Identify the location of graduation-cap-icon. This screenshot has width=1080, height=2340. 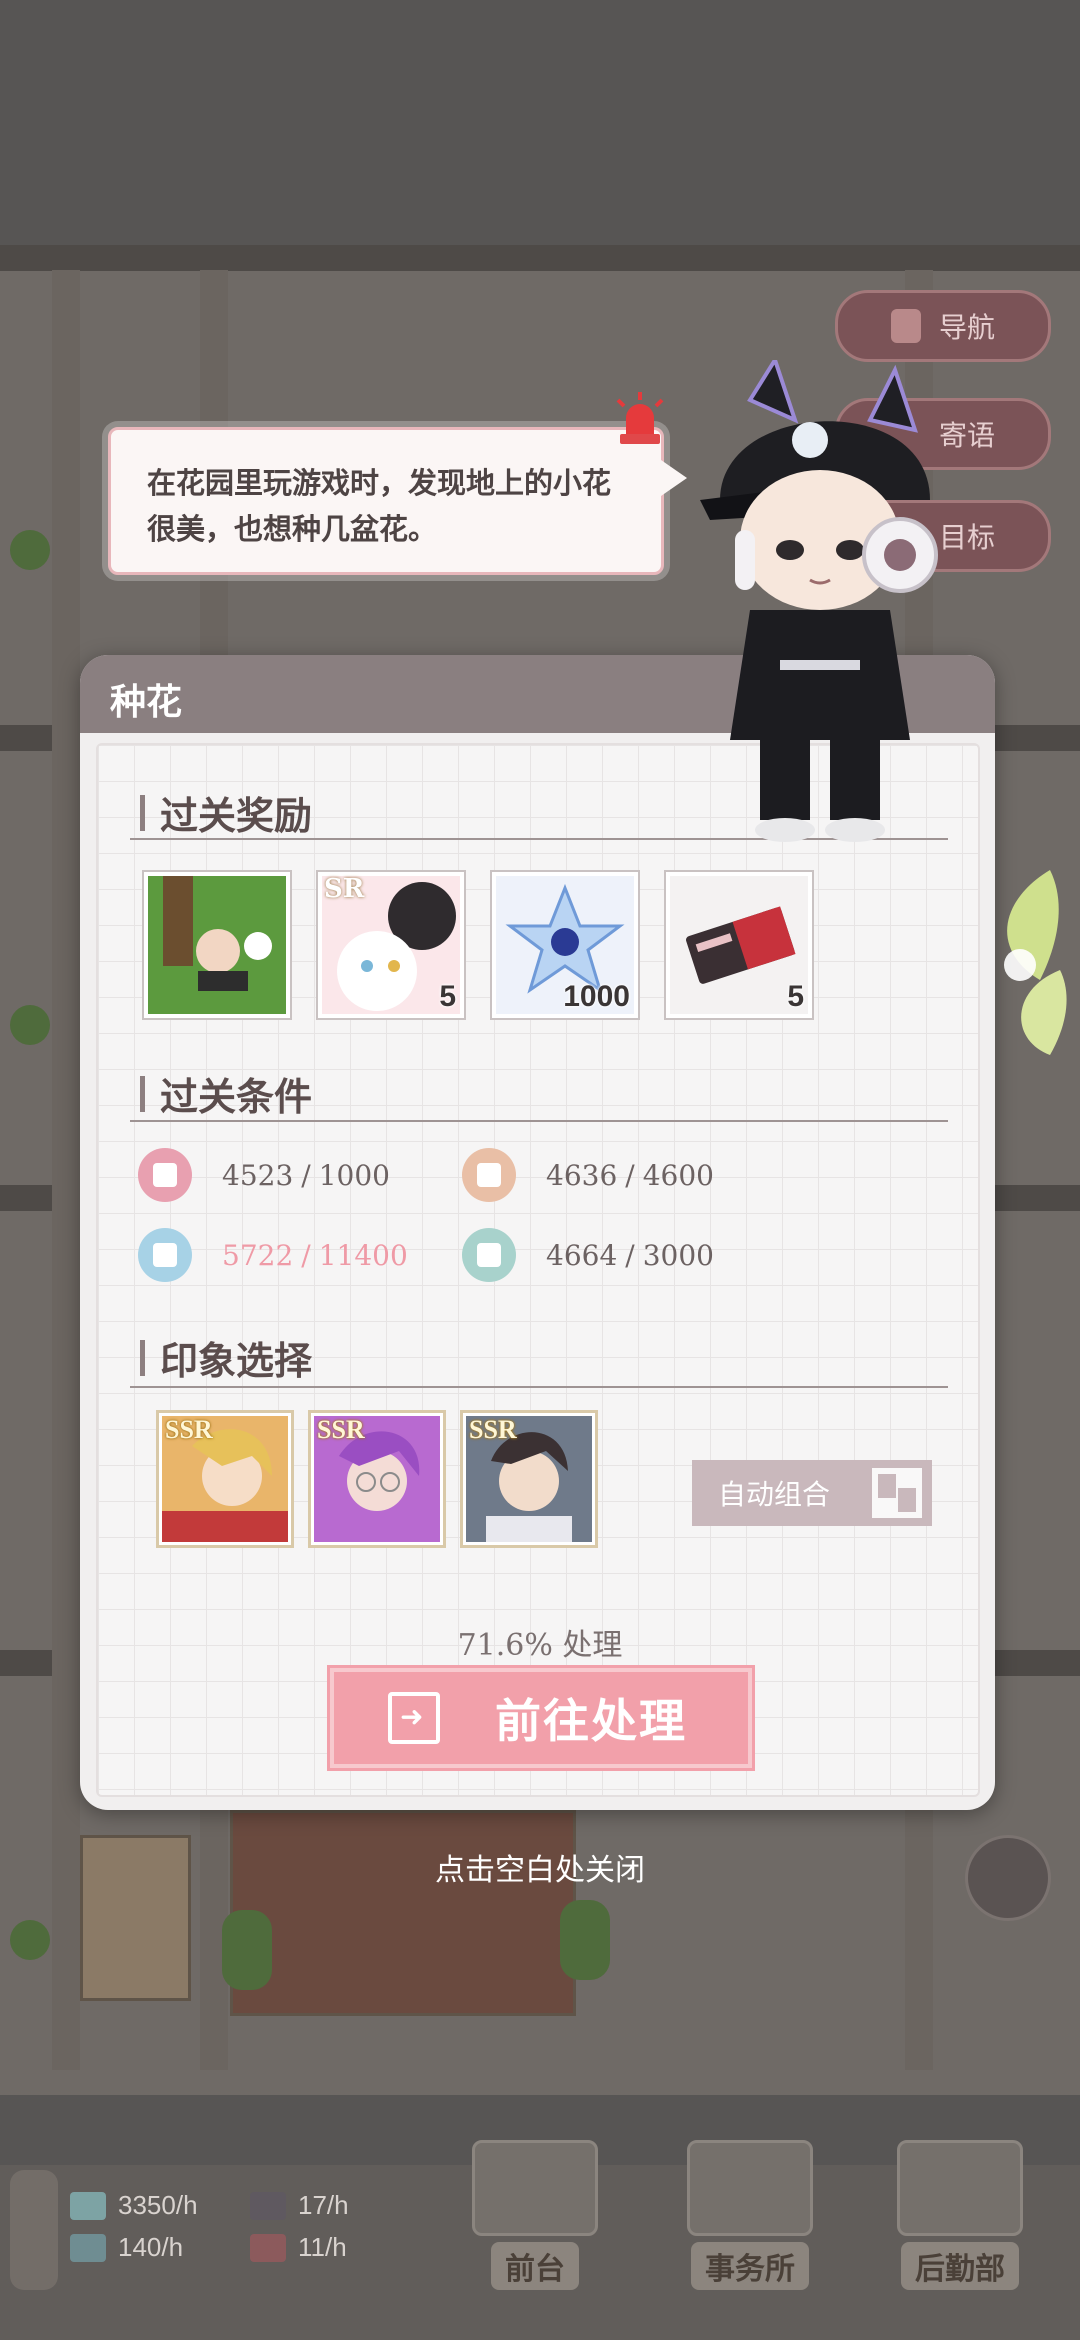
(165, 1255).